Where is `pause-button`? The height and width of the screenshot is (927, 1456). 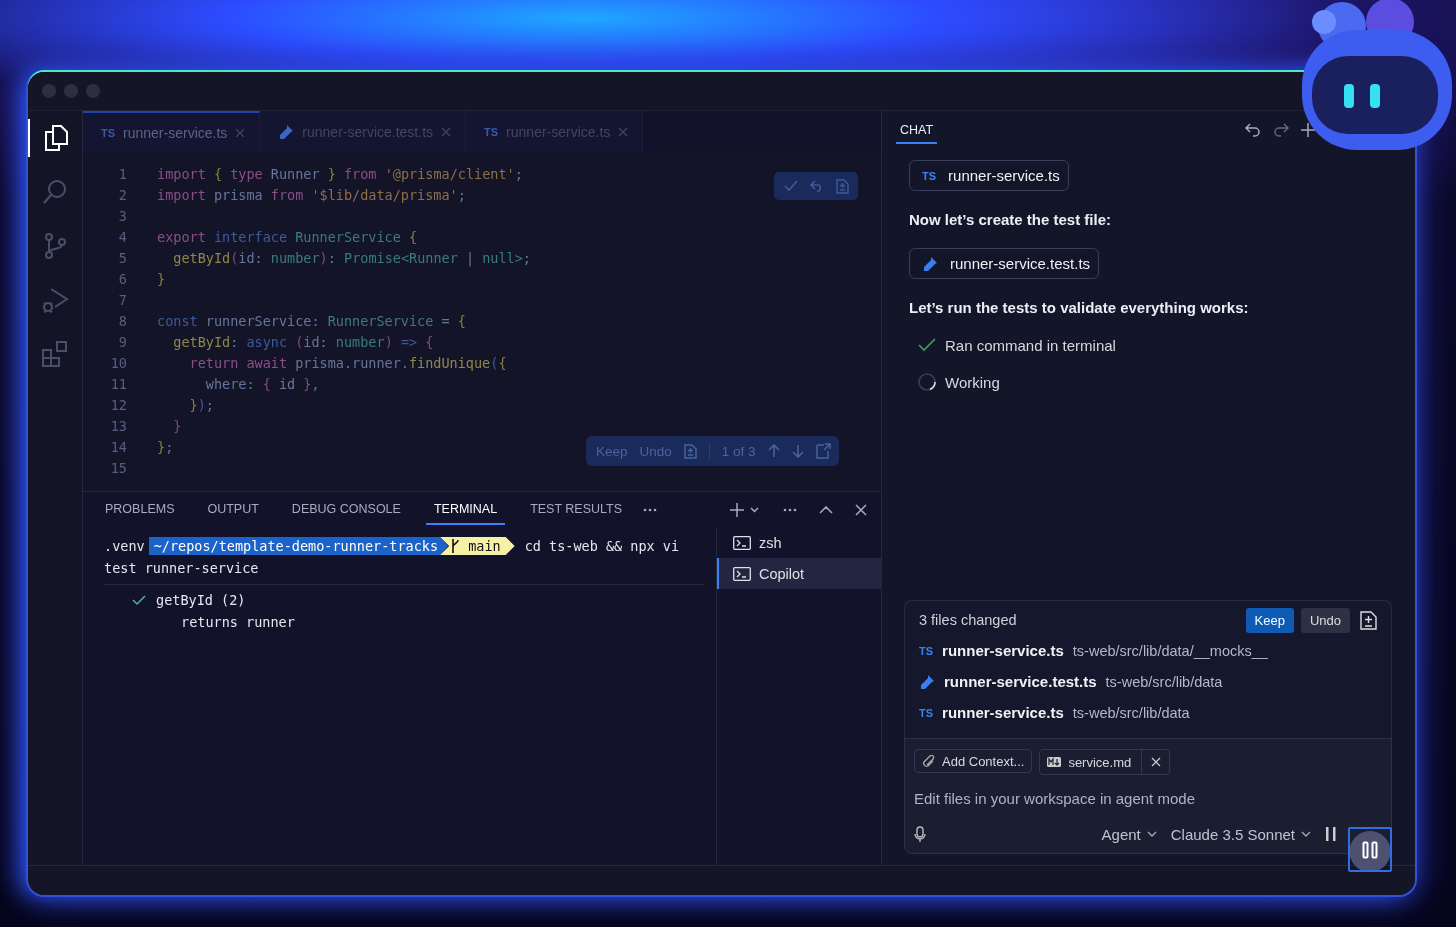
pause-button is located at coordinates (1370, 849).